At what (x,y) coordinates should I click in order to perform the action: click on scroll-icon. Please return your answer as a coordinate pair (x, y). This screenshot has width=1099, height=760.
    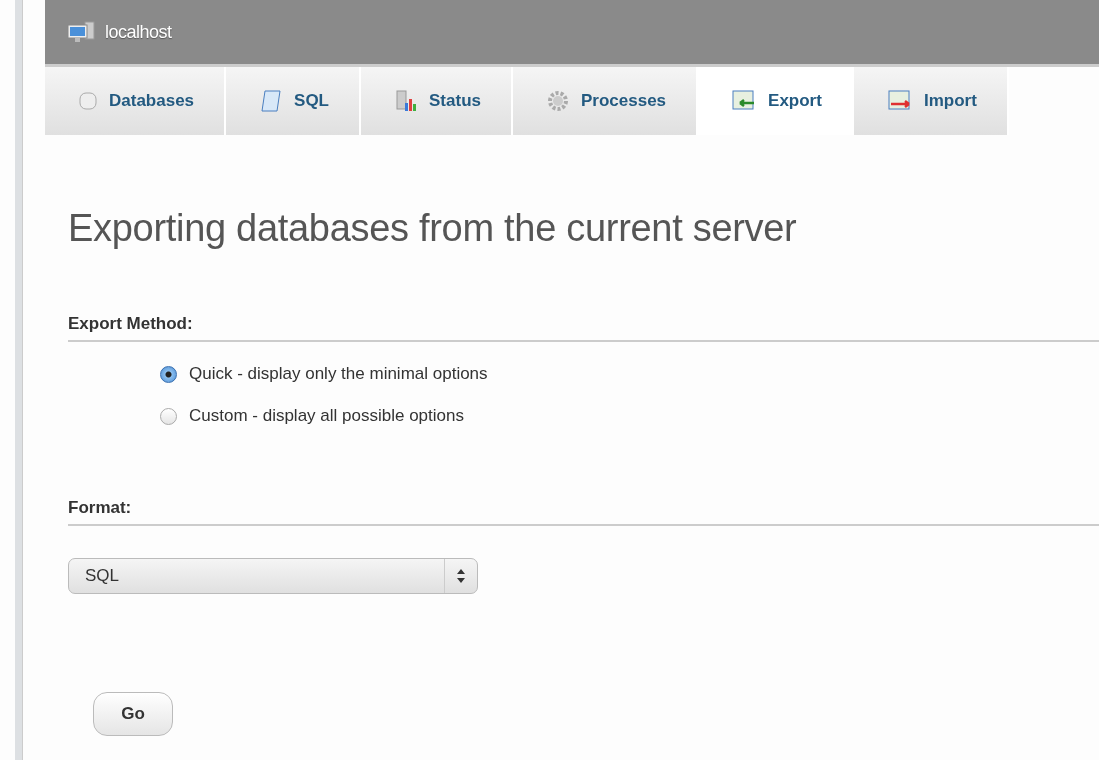
    Looking at the image, I should click on (271, 101).